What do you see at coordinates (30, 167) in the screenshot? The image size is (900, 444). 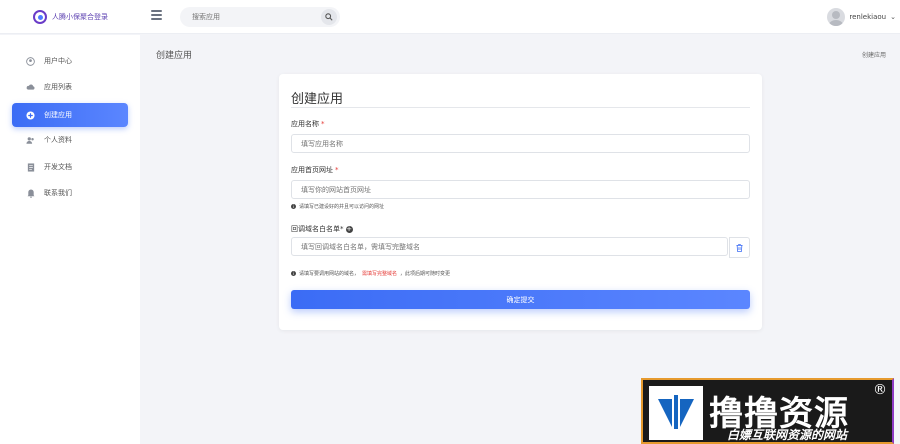 I see `document-icon` at bounding box center [30, 167].